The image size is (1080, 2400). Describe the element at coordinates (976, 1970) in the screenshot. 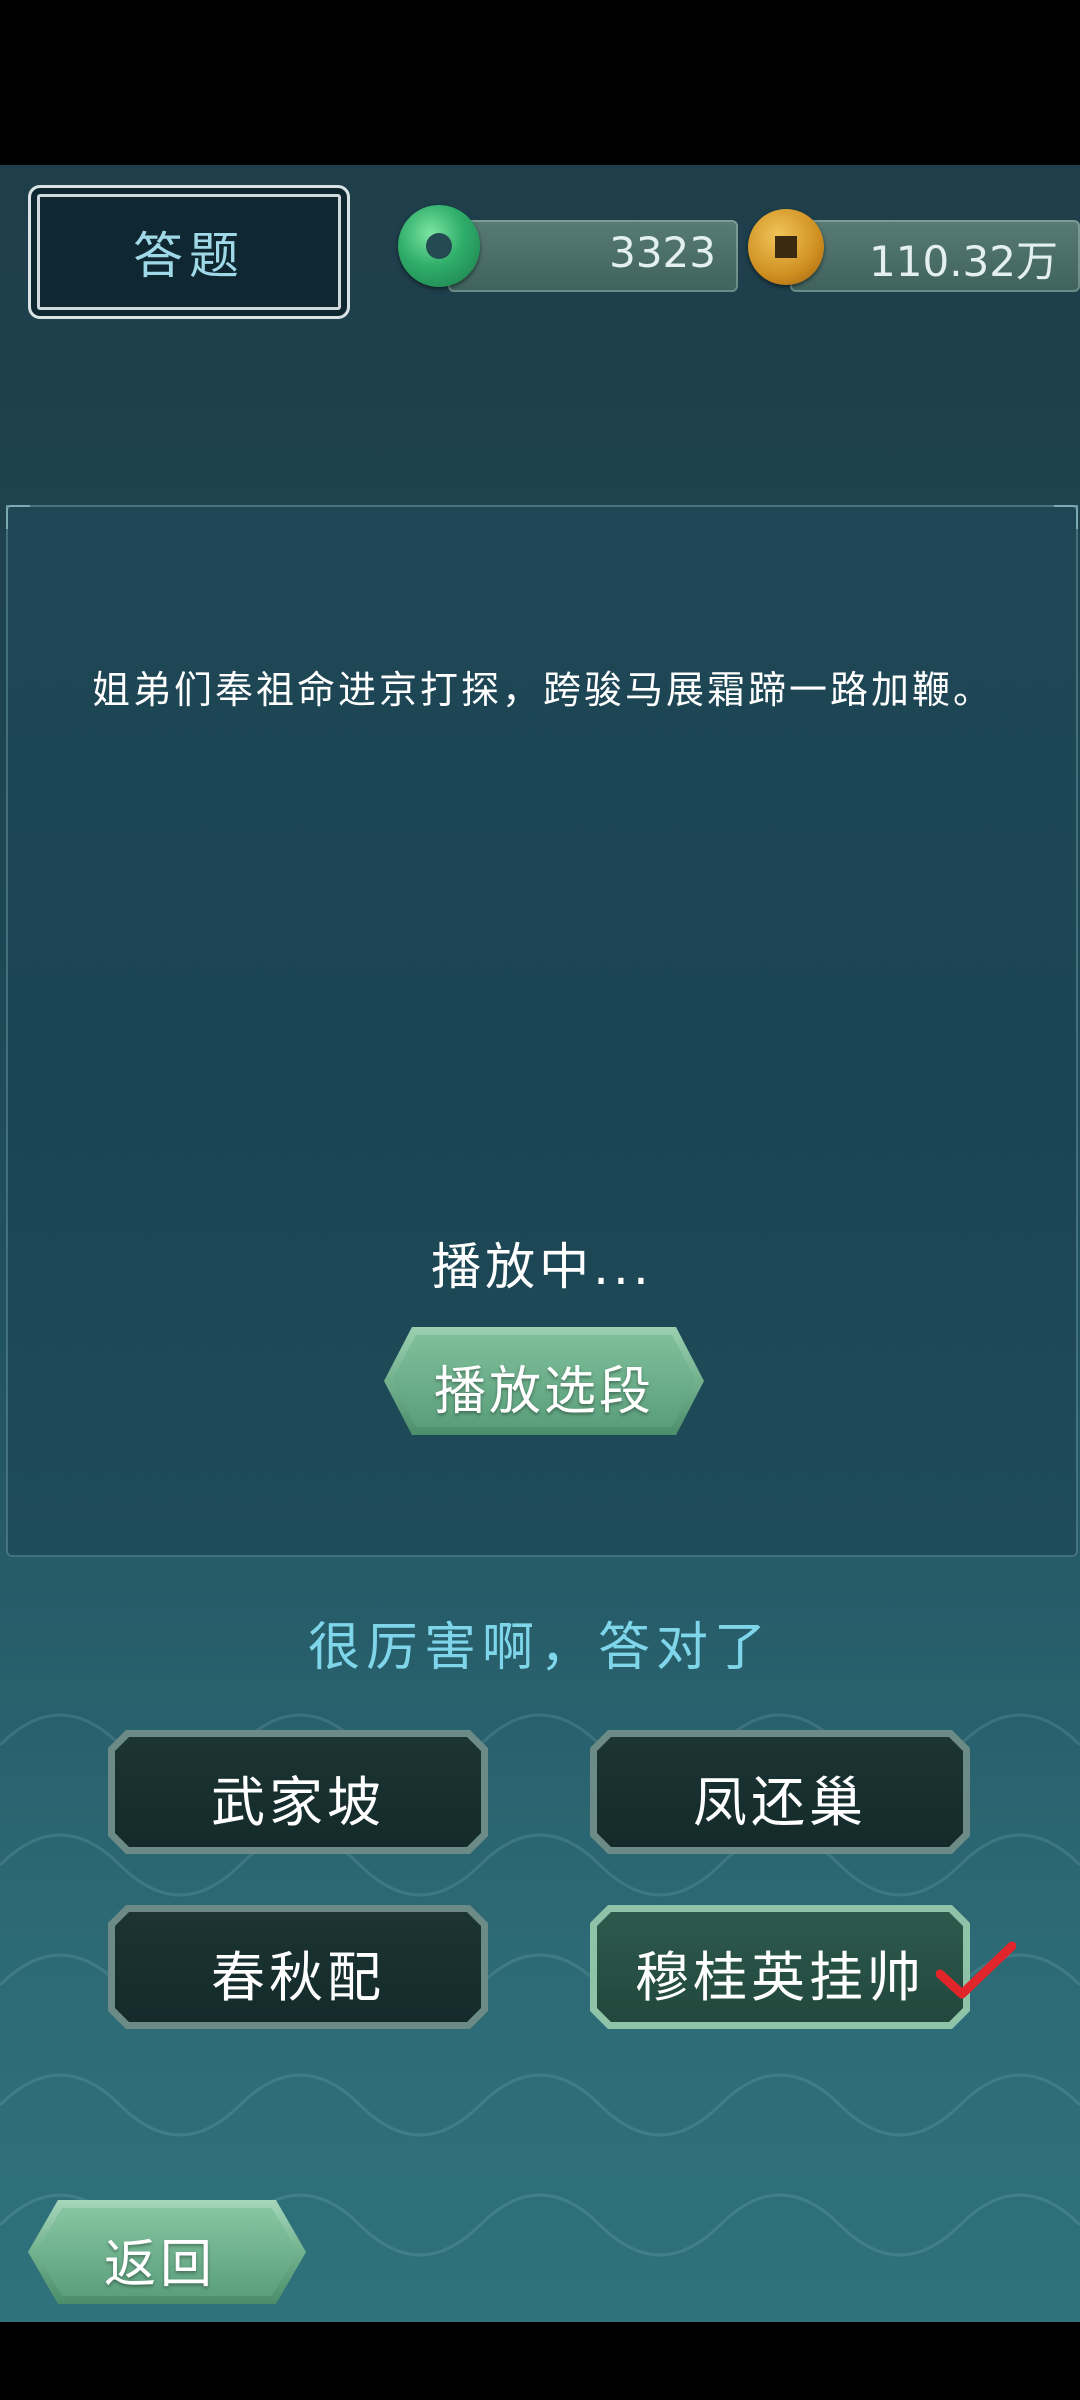

I see `check-mark-icon` at that location.